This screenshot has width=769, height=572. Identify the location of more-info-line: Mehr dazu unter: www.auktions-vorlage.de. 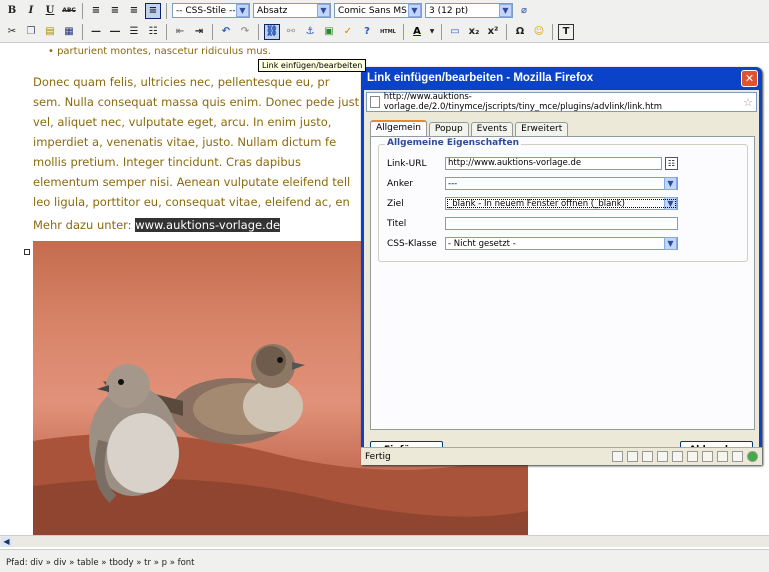
(157, 225).